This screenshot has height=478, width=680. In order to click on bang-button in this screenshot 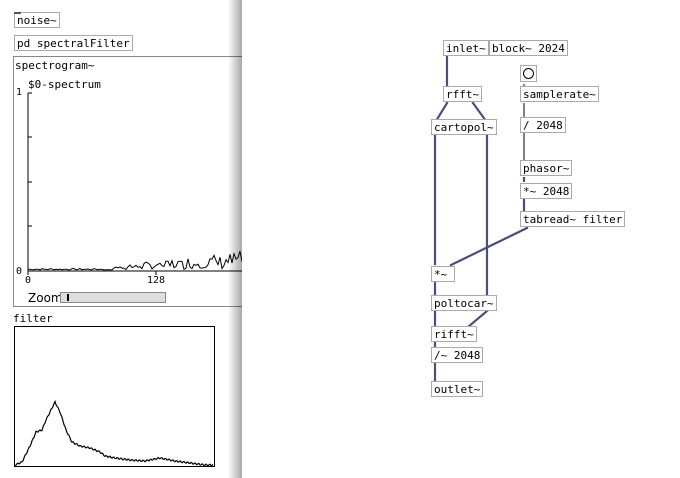, I will do `click(528, 73)`.